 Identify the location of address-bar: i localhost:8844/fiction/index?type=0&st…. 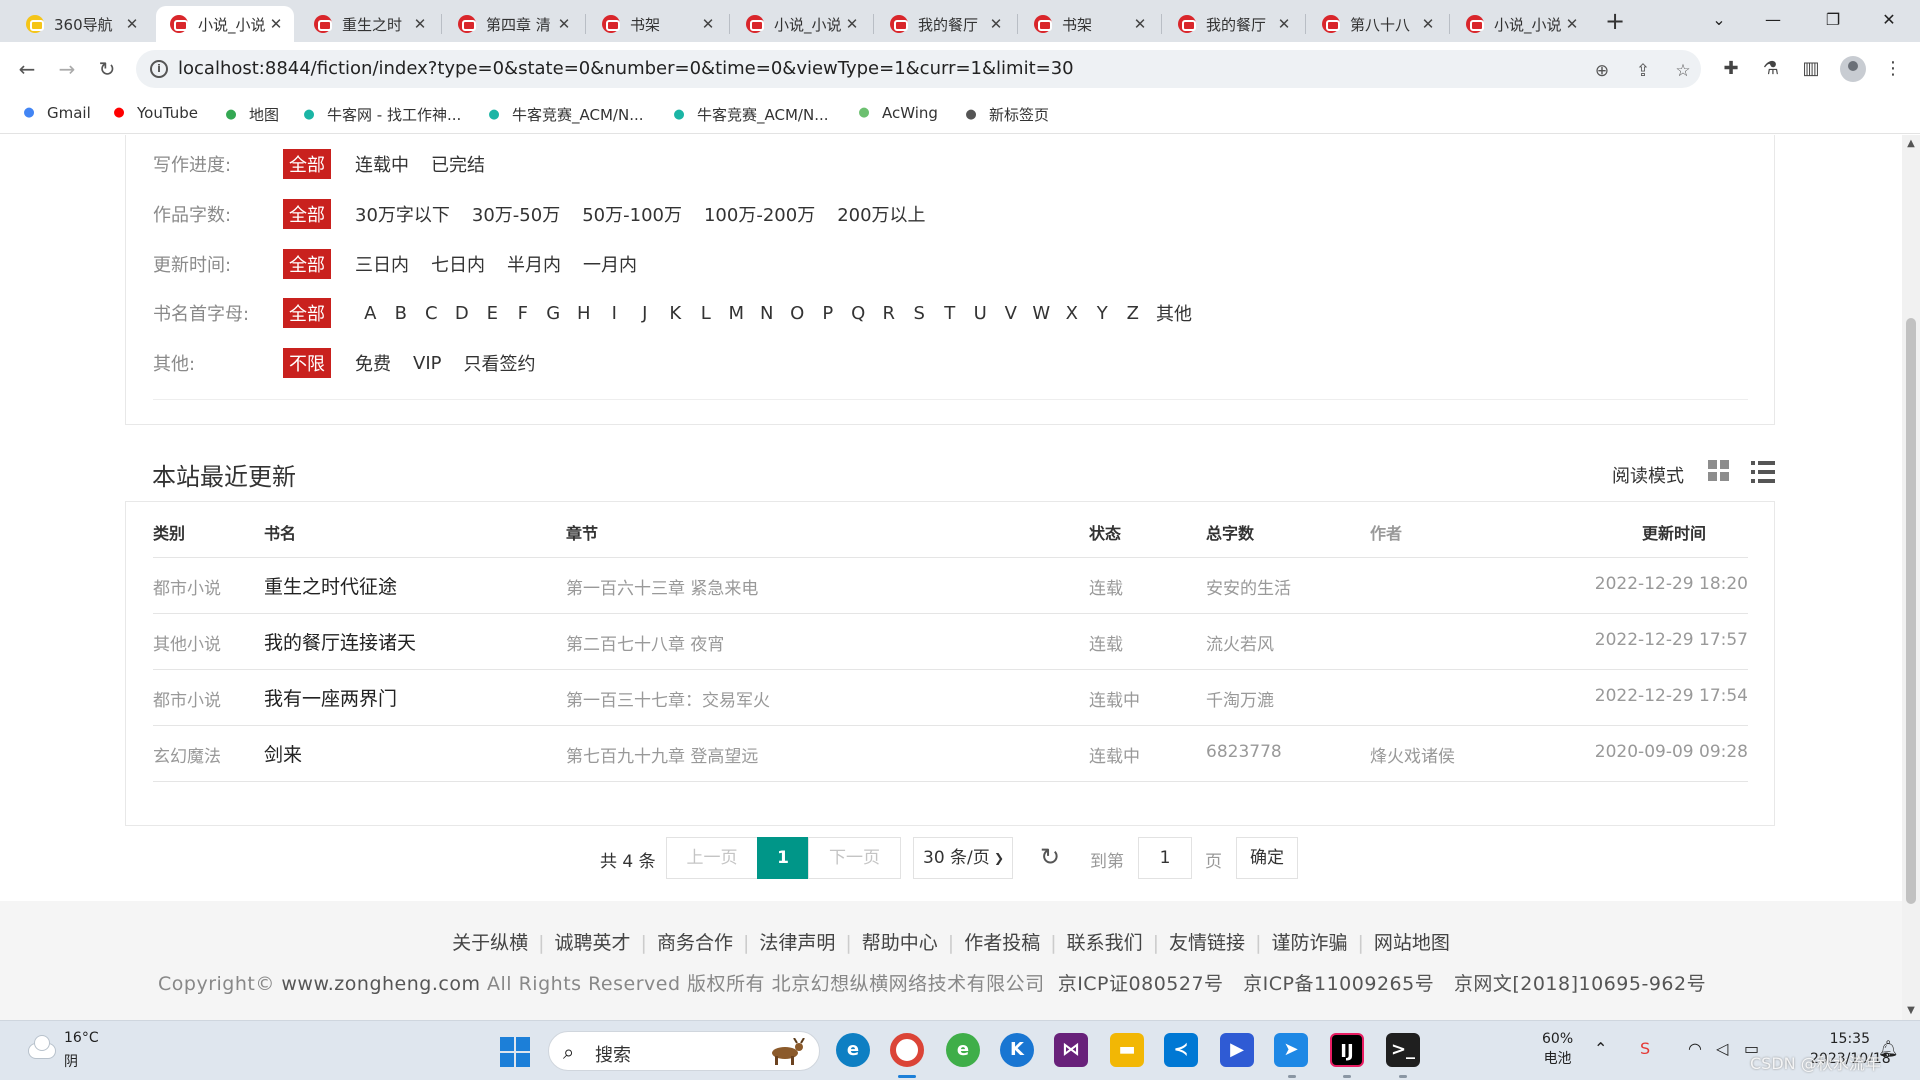
(918, 69).